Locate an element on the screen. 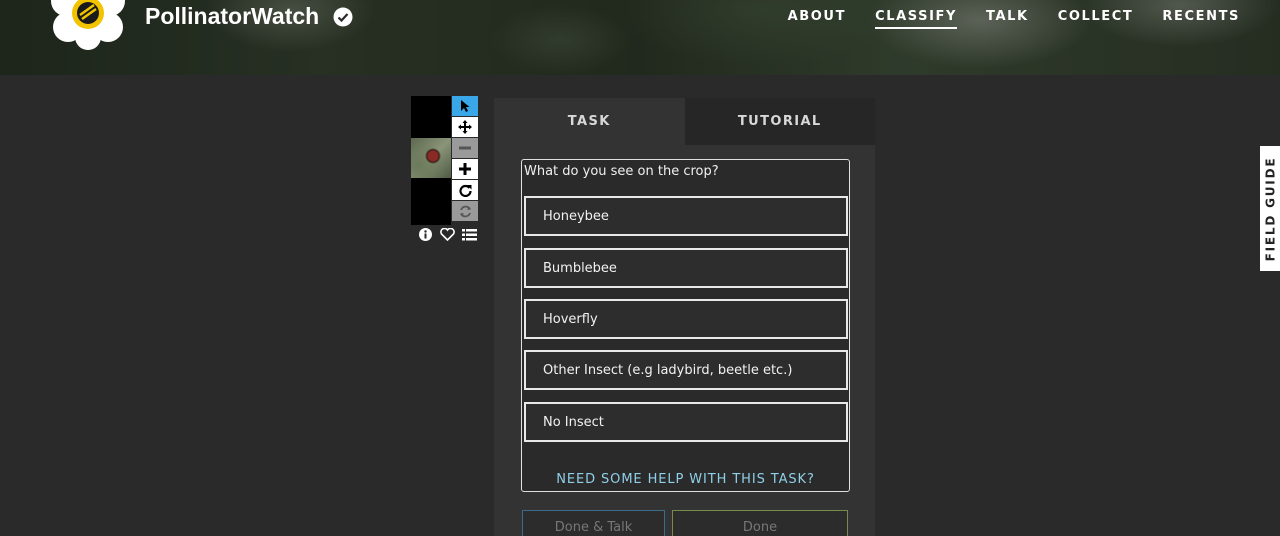 The image size is (1280, 536). nav-collect: COLLECT is located at coordinates (1096, 19).